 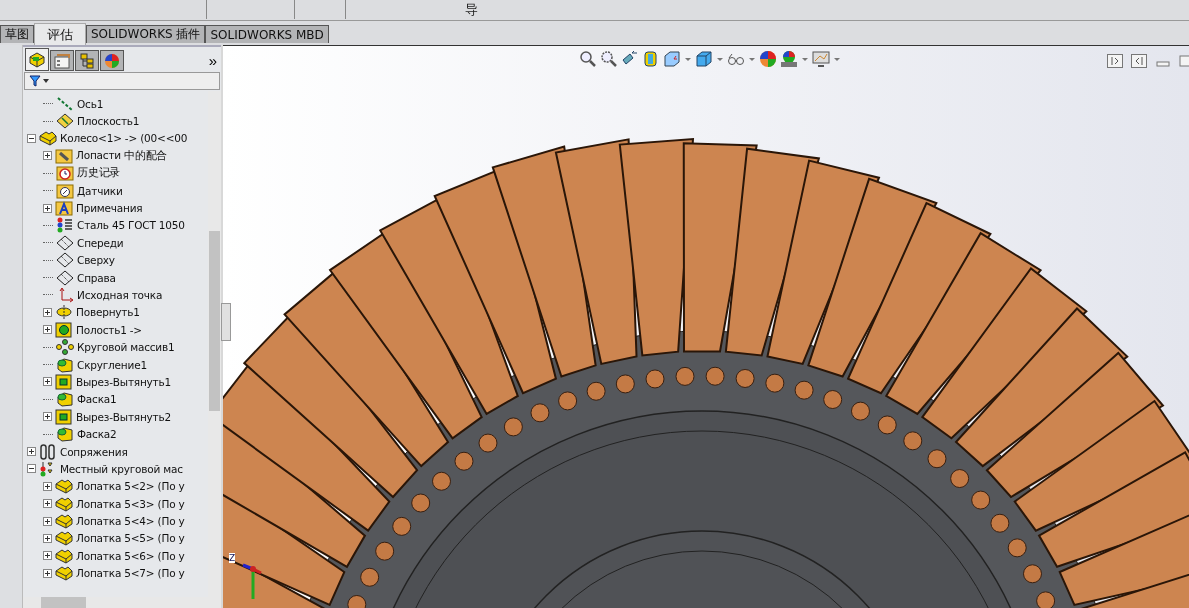 What do you see at coordinates (120, 295) in the screenshot?
I see `tree-item: Исходная точка` at bounding box center [120, 295].